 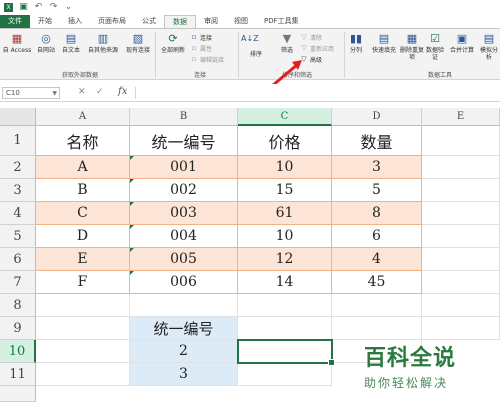 I want to click on tab-review: 审阅, so click(x=211, y=21).